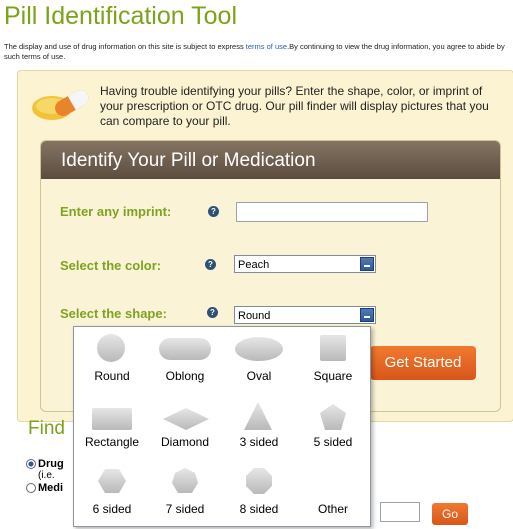  What do you see at coordinates (332, 212) in the screenshot?
I see `imprint-input` at bounding box center [332, 212].